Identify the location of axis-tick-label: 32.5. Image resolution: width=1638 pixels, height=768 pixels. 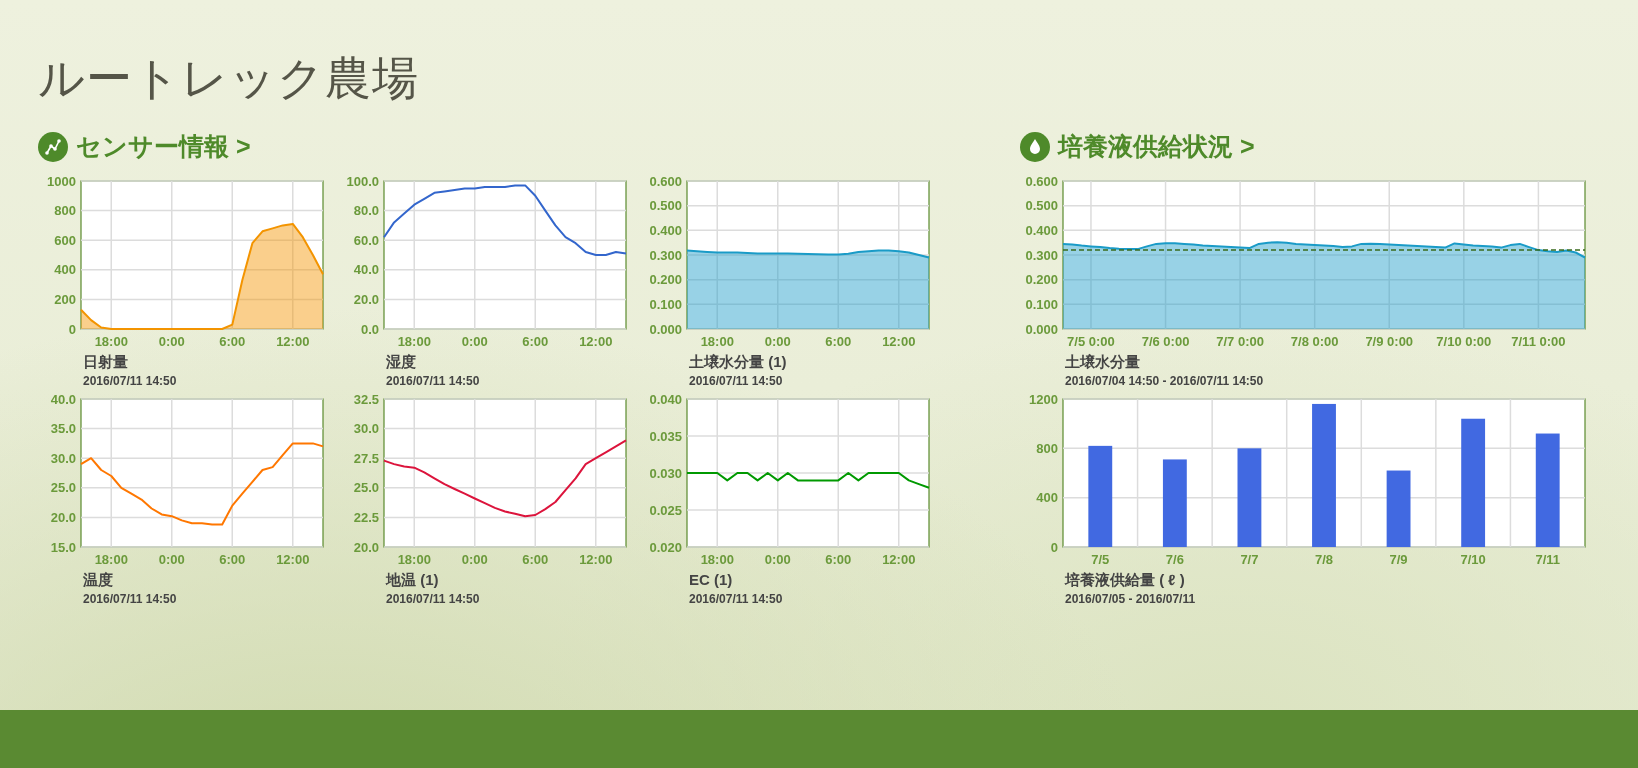
(366, 399).